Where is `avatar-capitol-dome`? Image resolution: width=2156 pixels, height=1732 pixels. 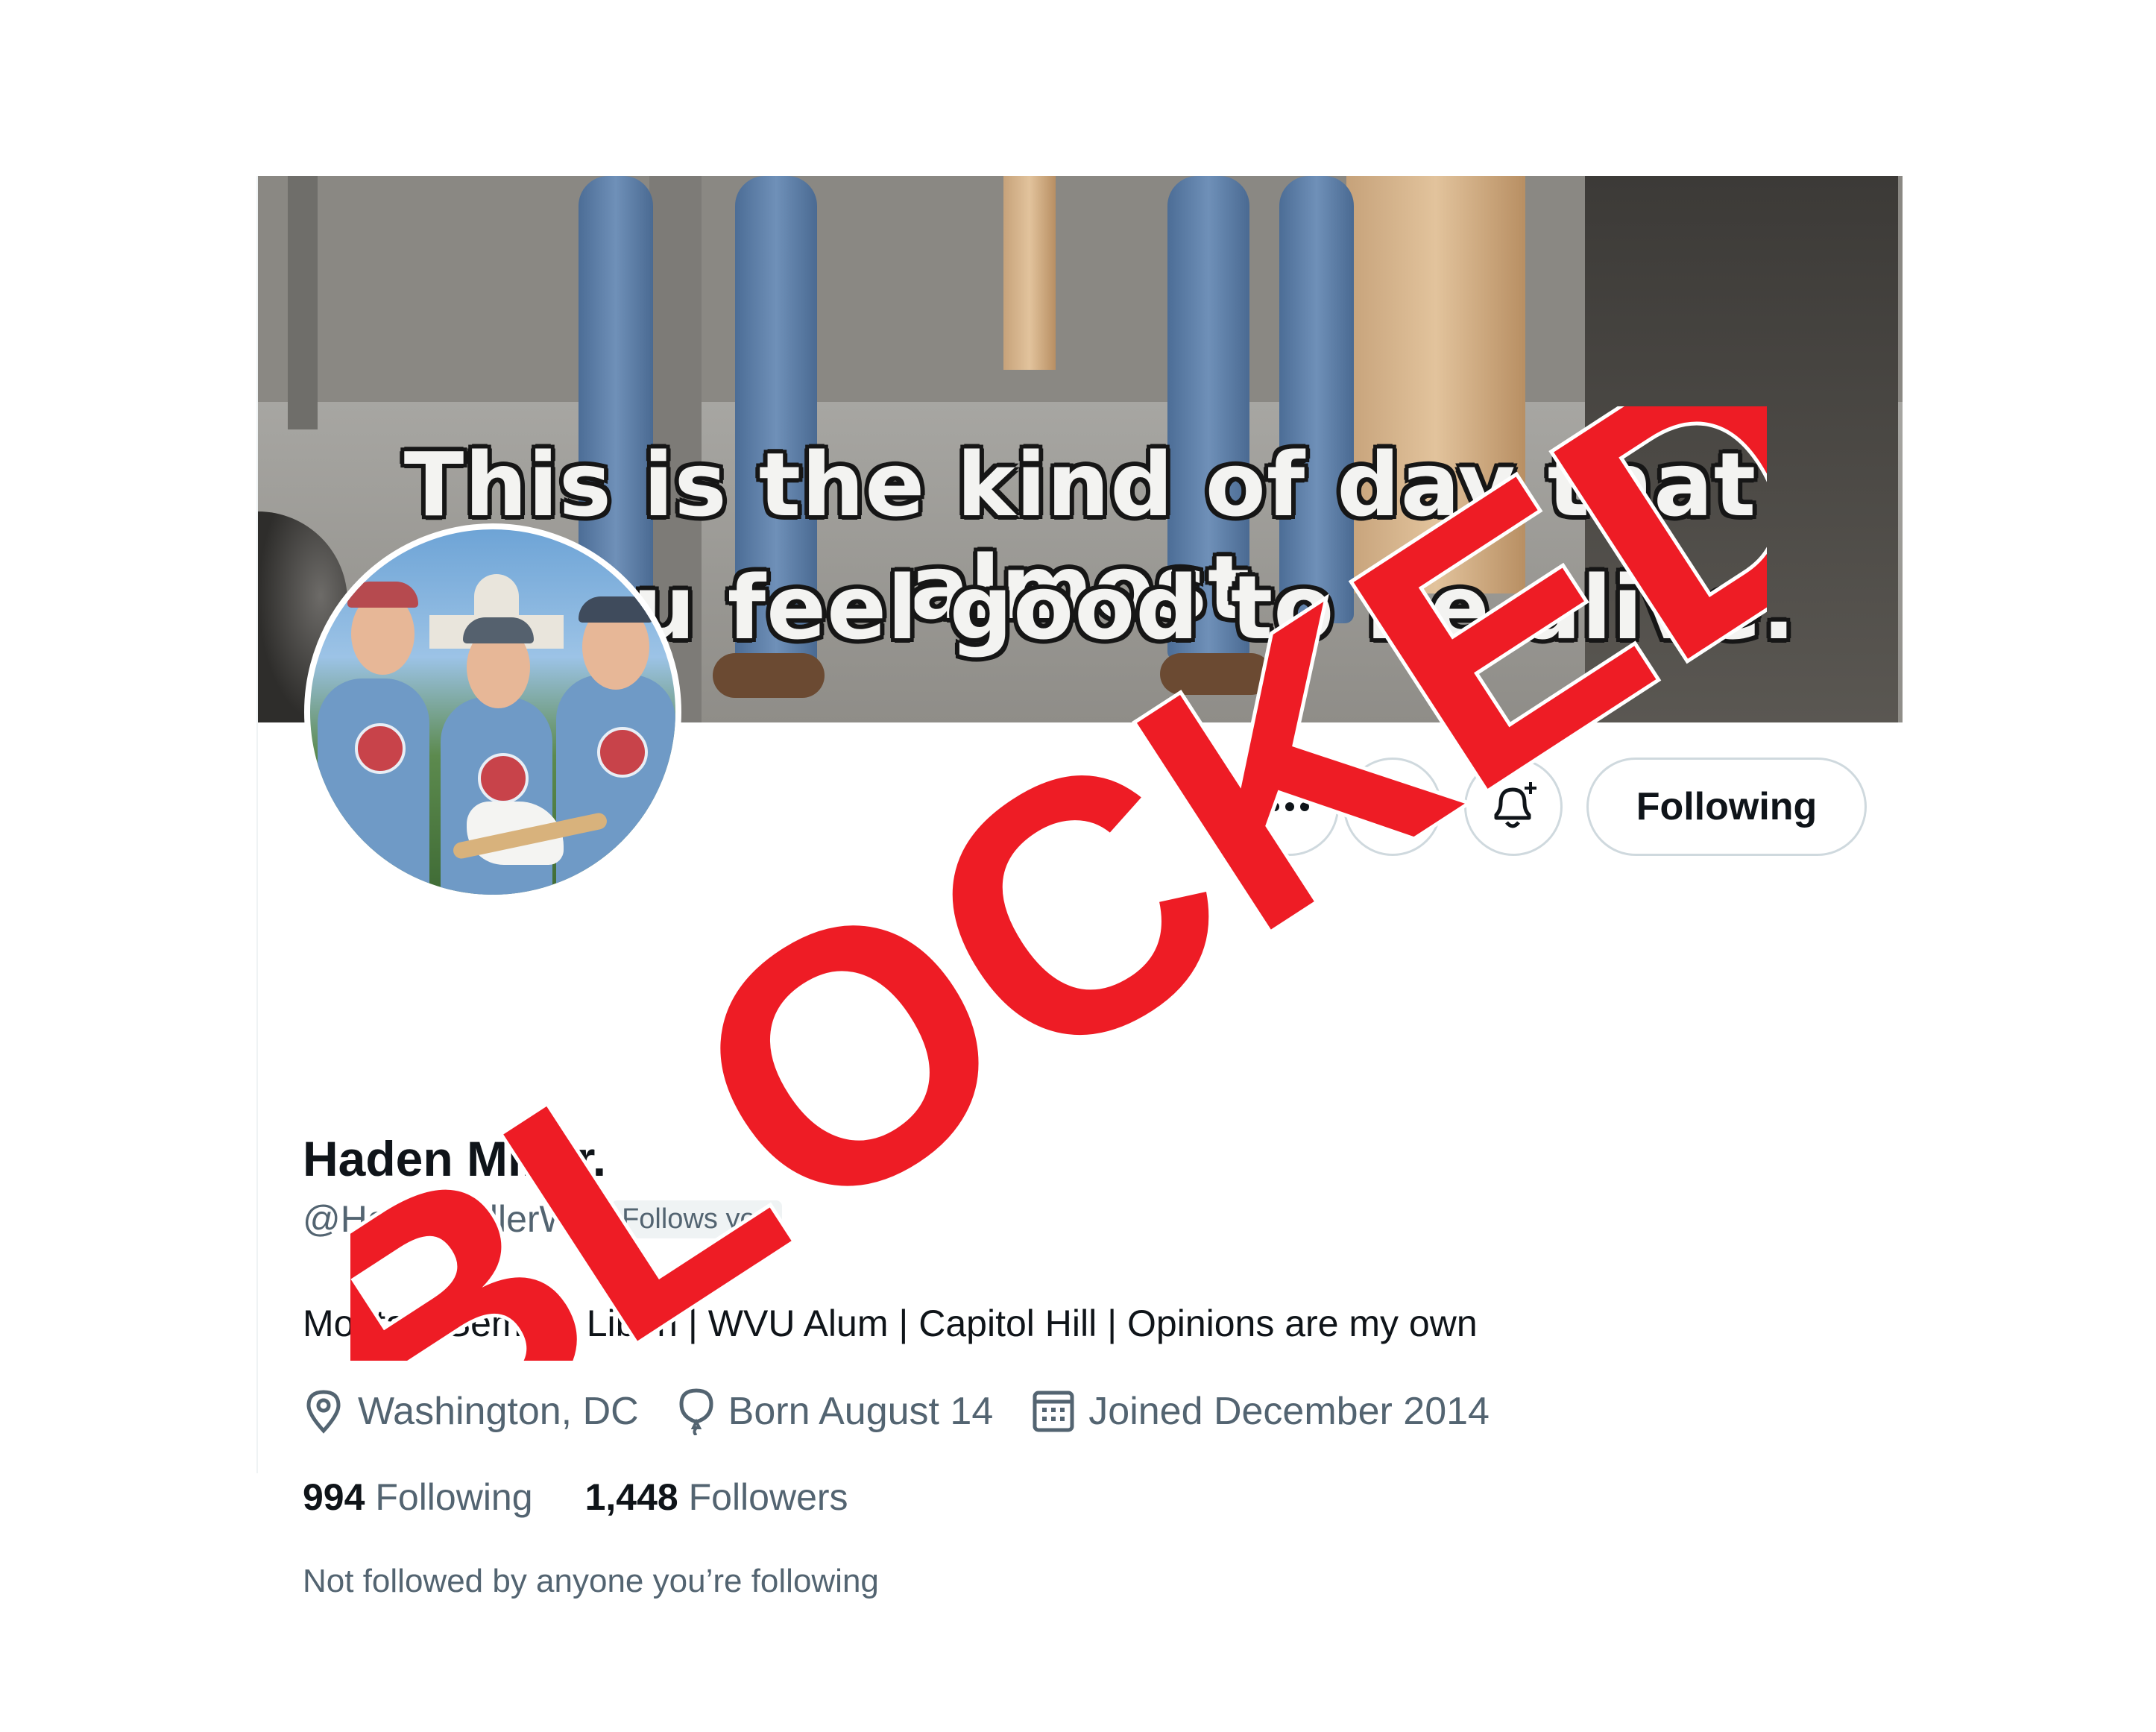 avatar-capitol-dome is located at coordinates (496, 596).